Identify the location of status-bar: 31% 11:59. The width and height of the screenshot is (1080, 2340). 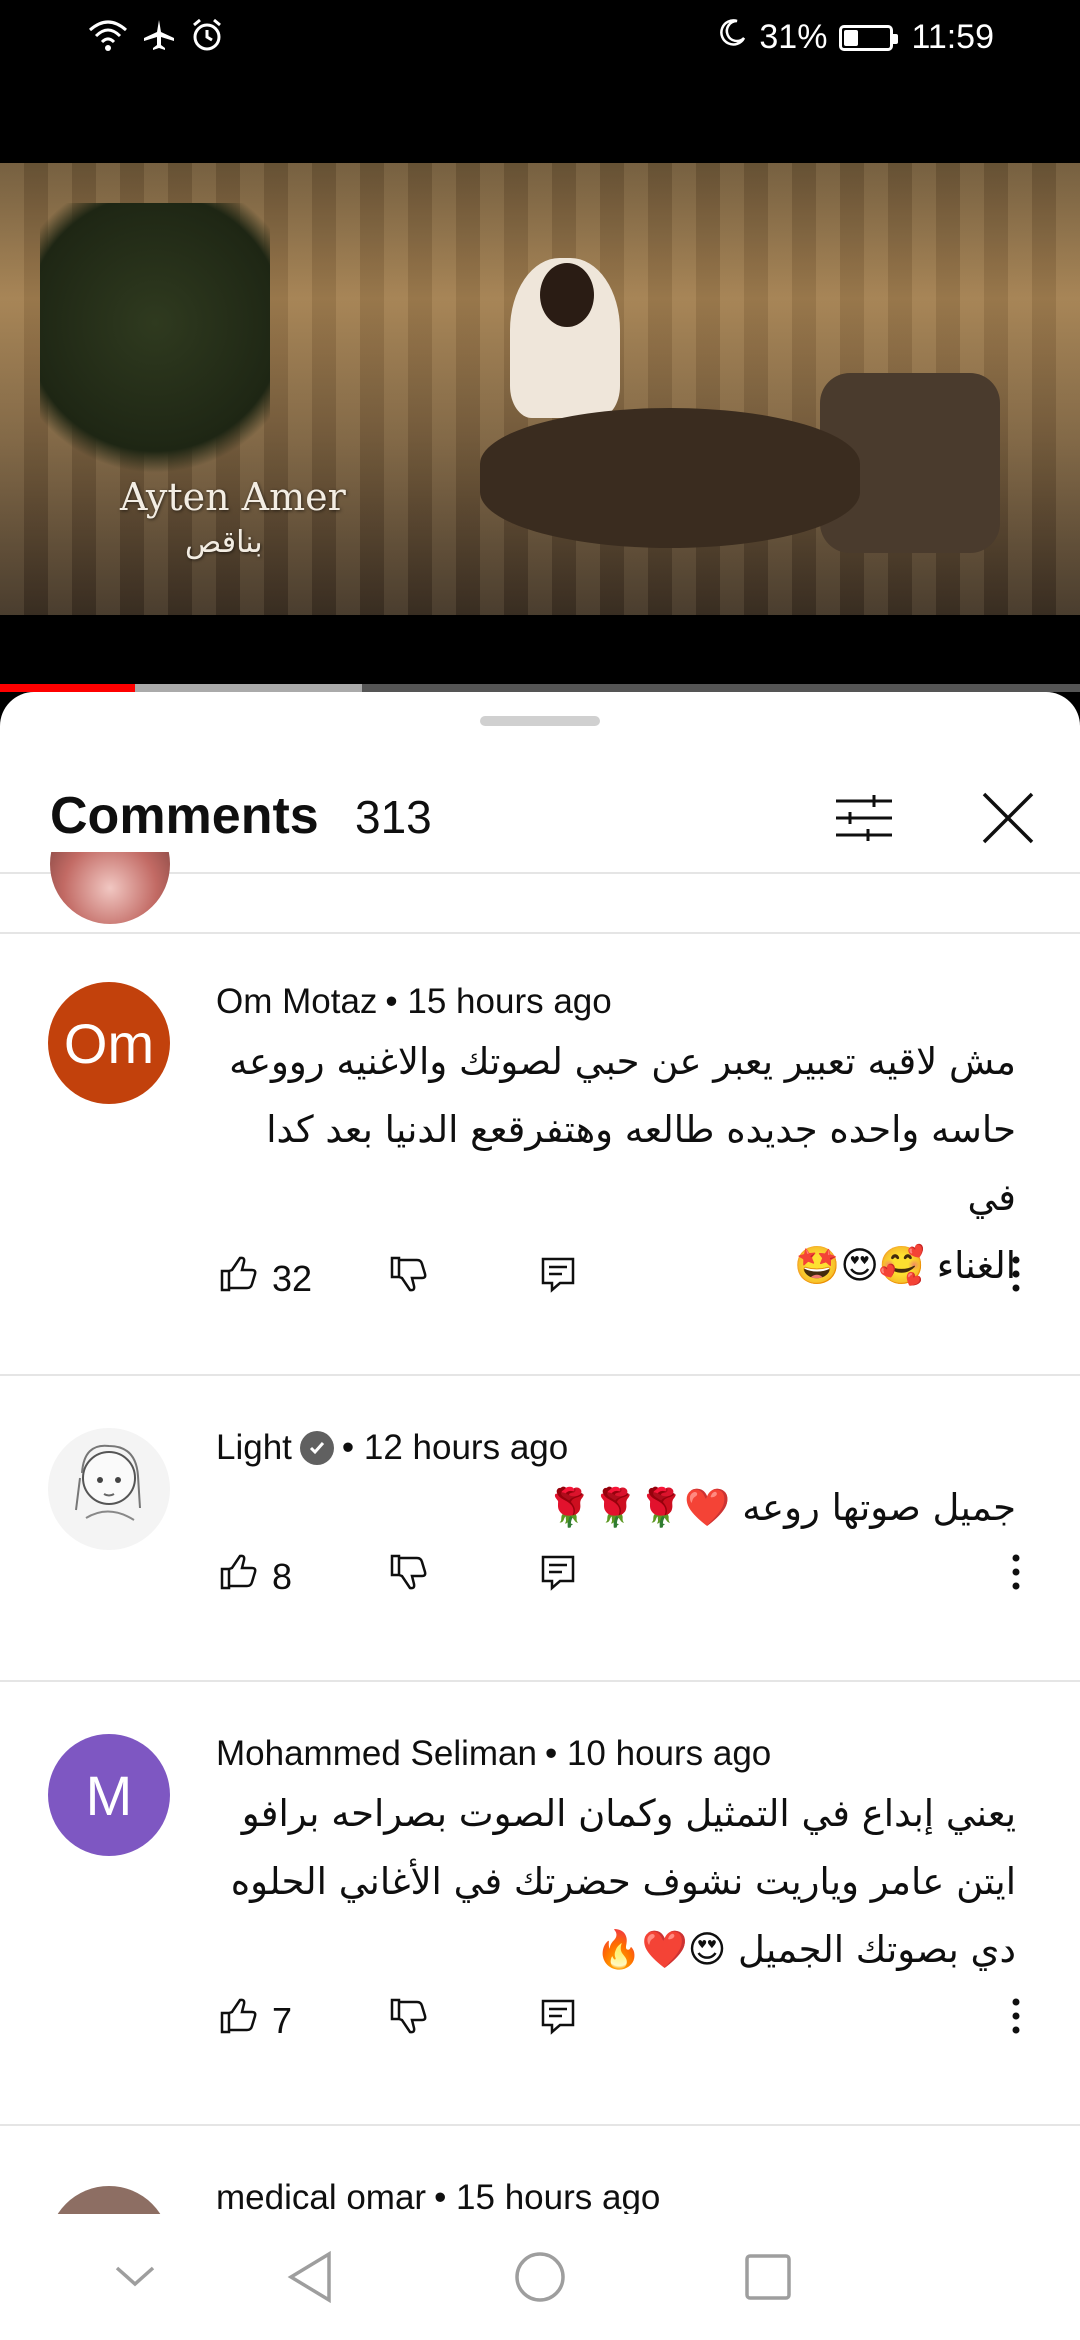
(540, 42).